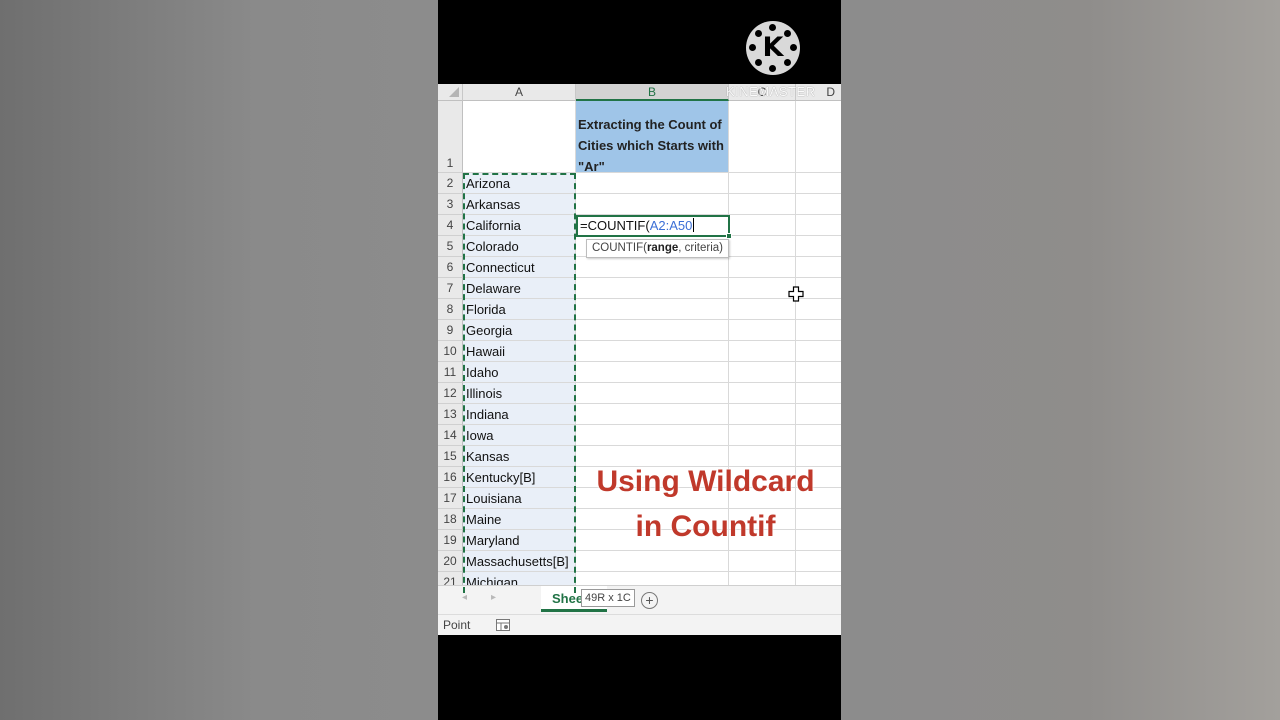 Image resolution: width=1280 pixels, height=720 pixels. Describe the element at coordinates (519, 246) in the screenshot. I see `state-cell: Colorado` at that location.